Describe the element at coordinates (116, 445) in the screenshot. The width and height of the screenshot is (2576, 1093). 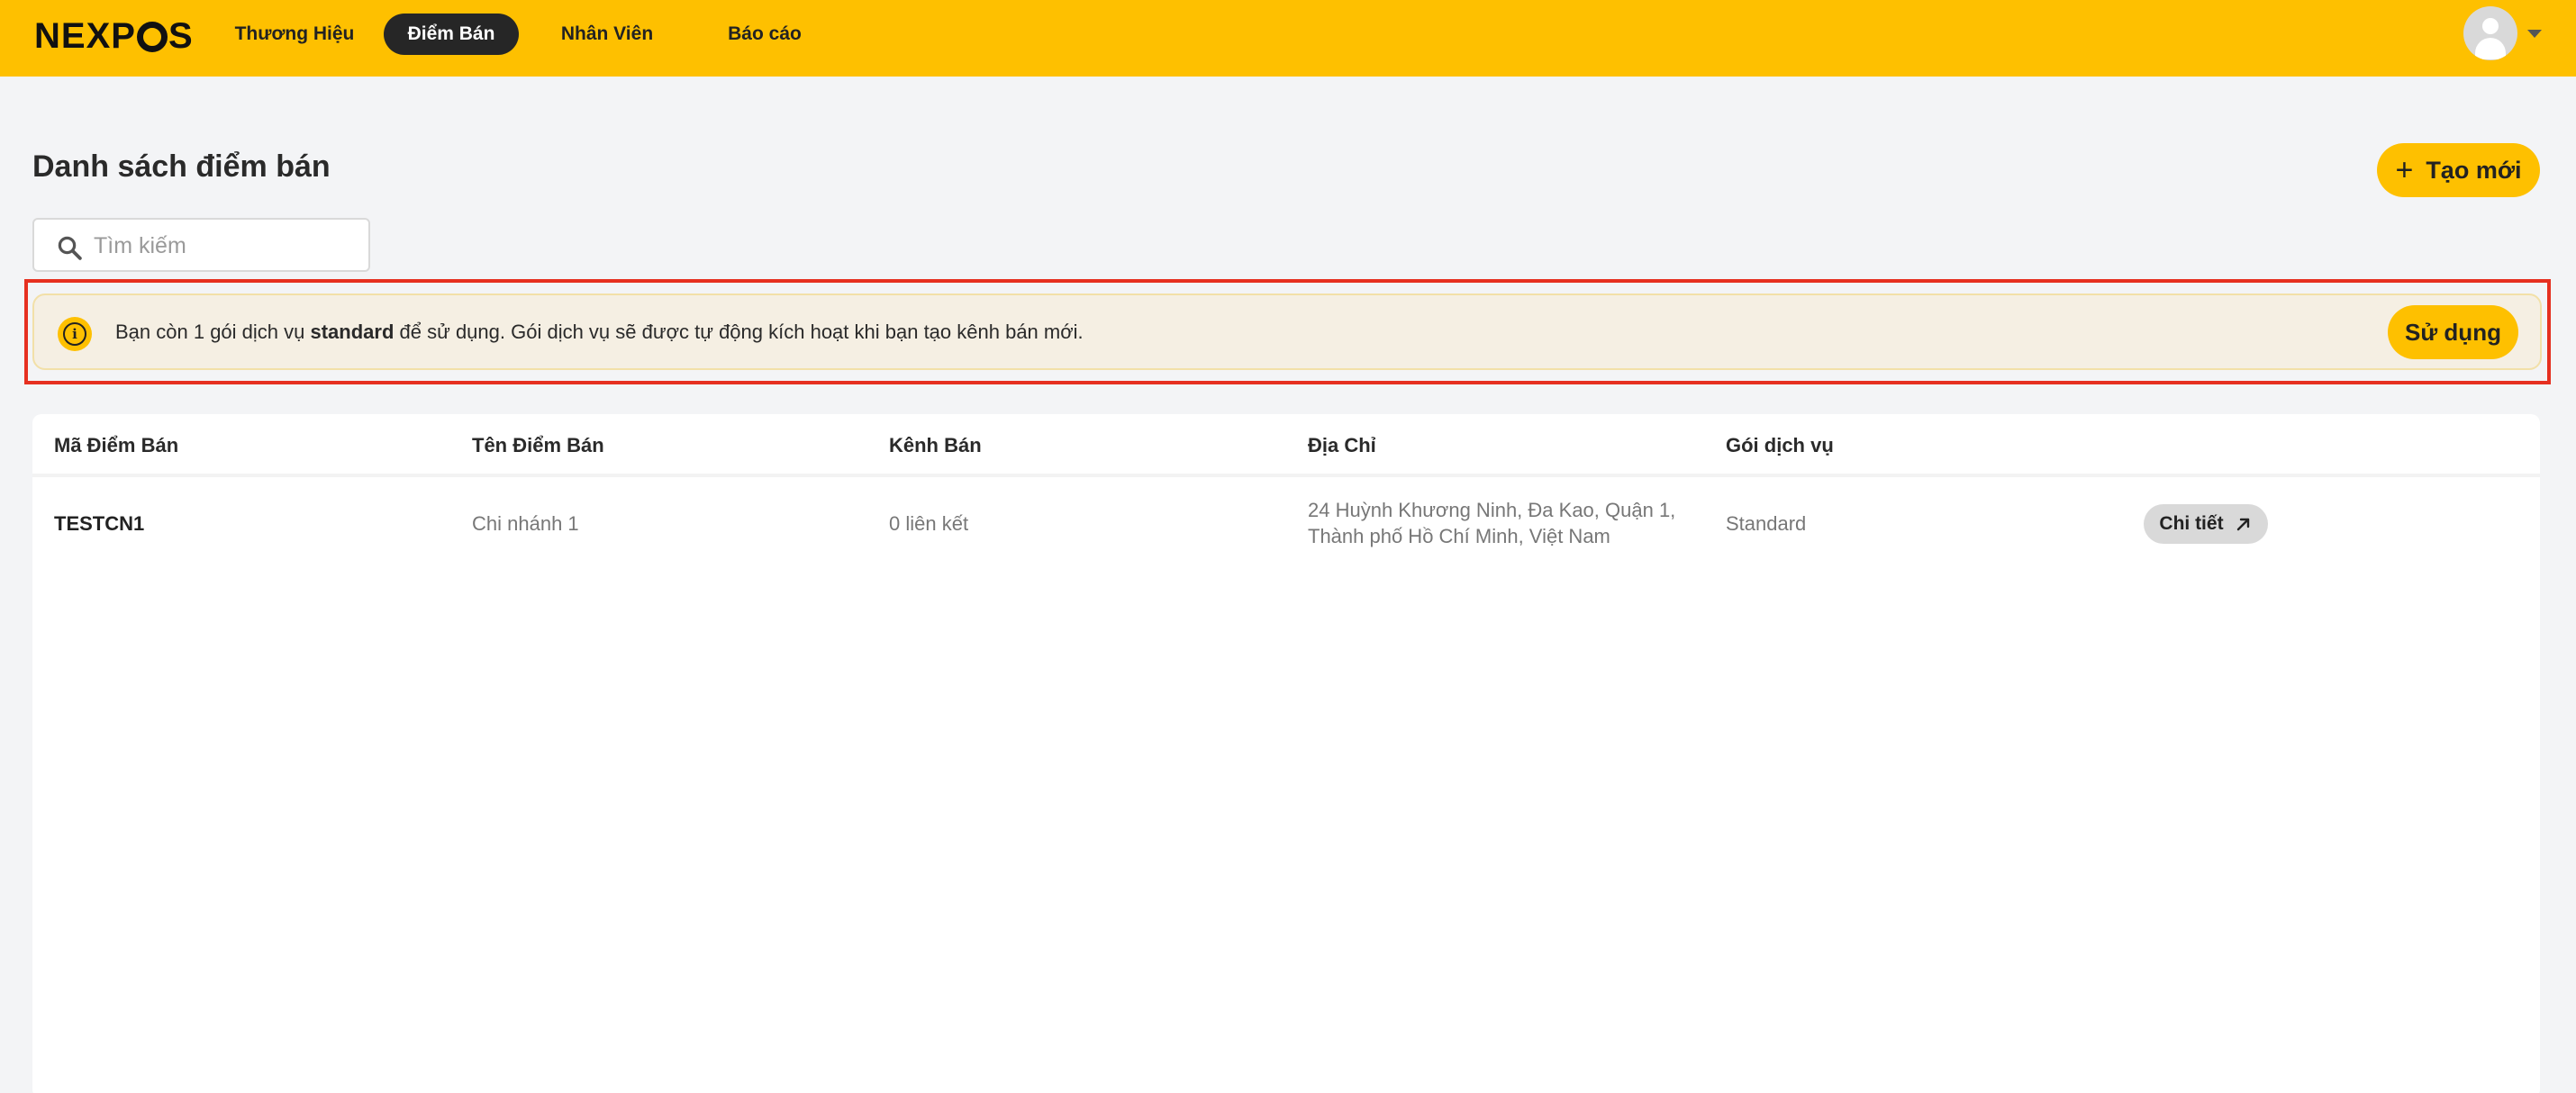
I see `col-header-code: Mã Điểm Bán` at that location.